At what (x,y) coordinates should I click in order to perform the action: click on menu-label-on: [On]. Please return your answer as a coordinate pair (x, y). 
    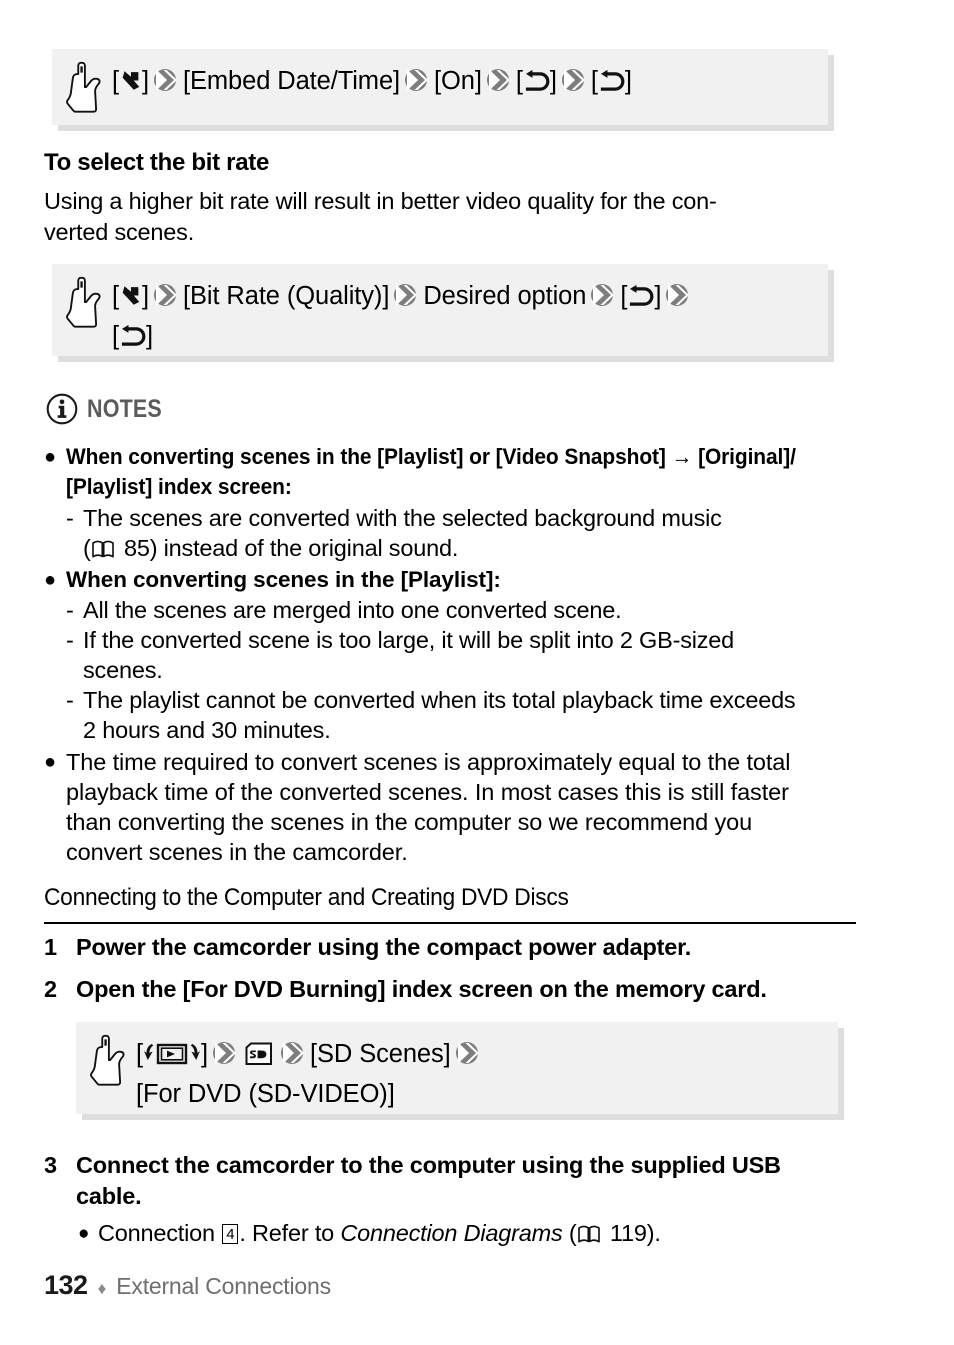
    Looking at the image, I should click on (458, 81).